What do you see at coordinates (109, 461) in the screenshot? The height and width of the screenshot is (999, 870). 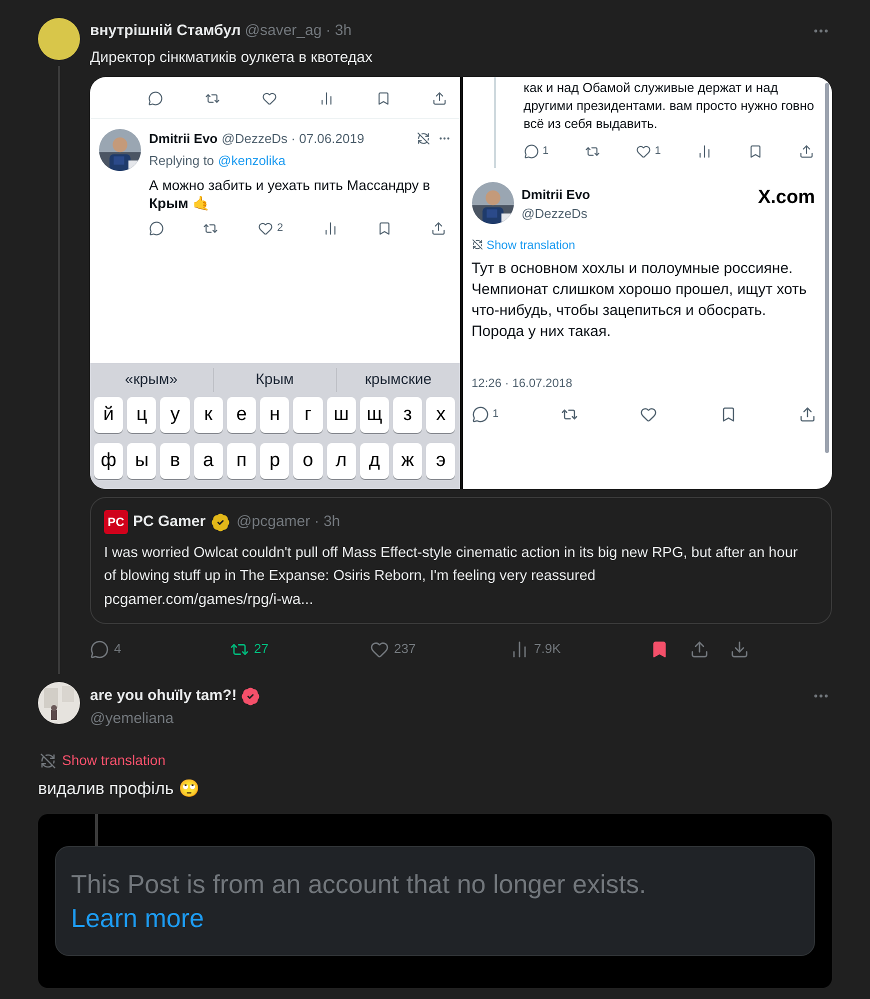 I see `keyboard-key: ф` at bounding box center [109, 461].